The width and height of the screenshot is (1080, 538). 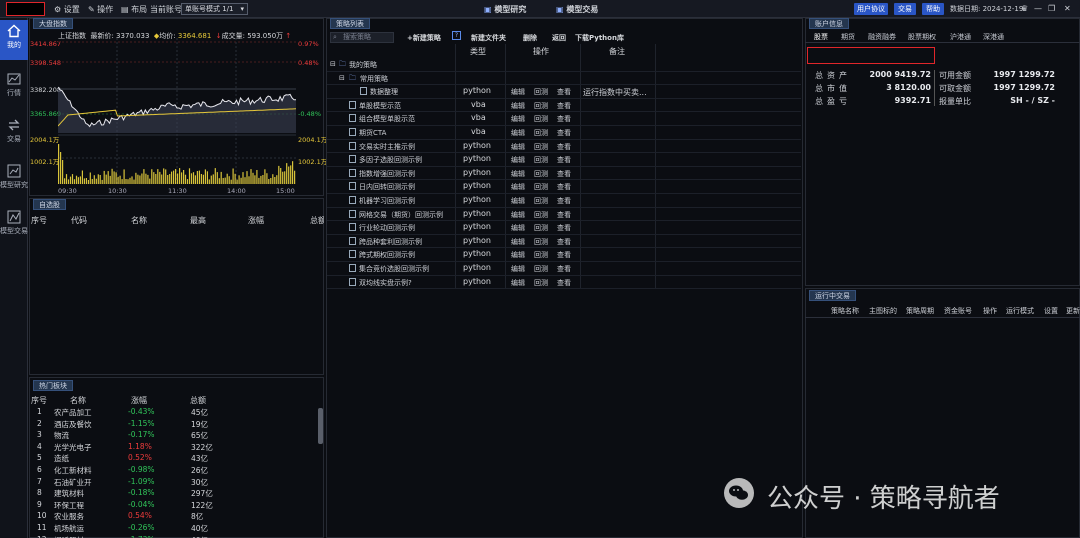 I want to click on help-button: 帮助, so click(x=933, y=9).